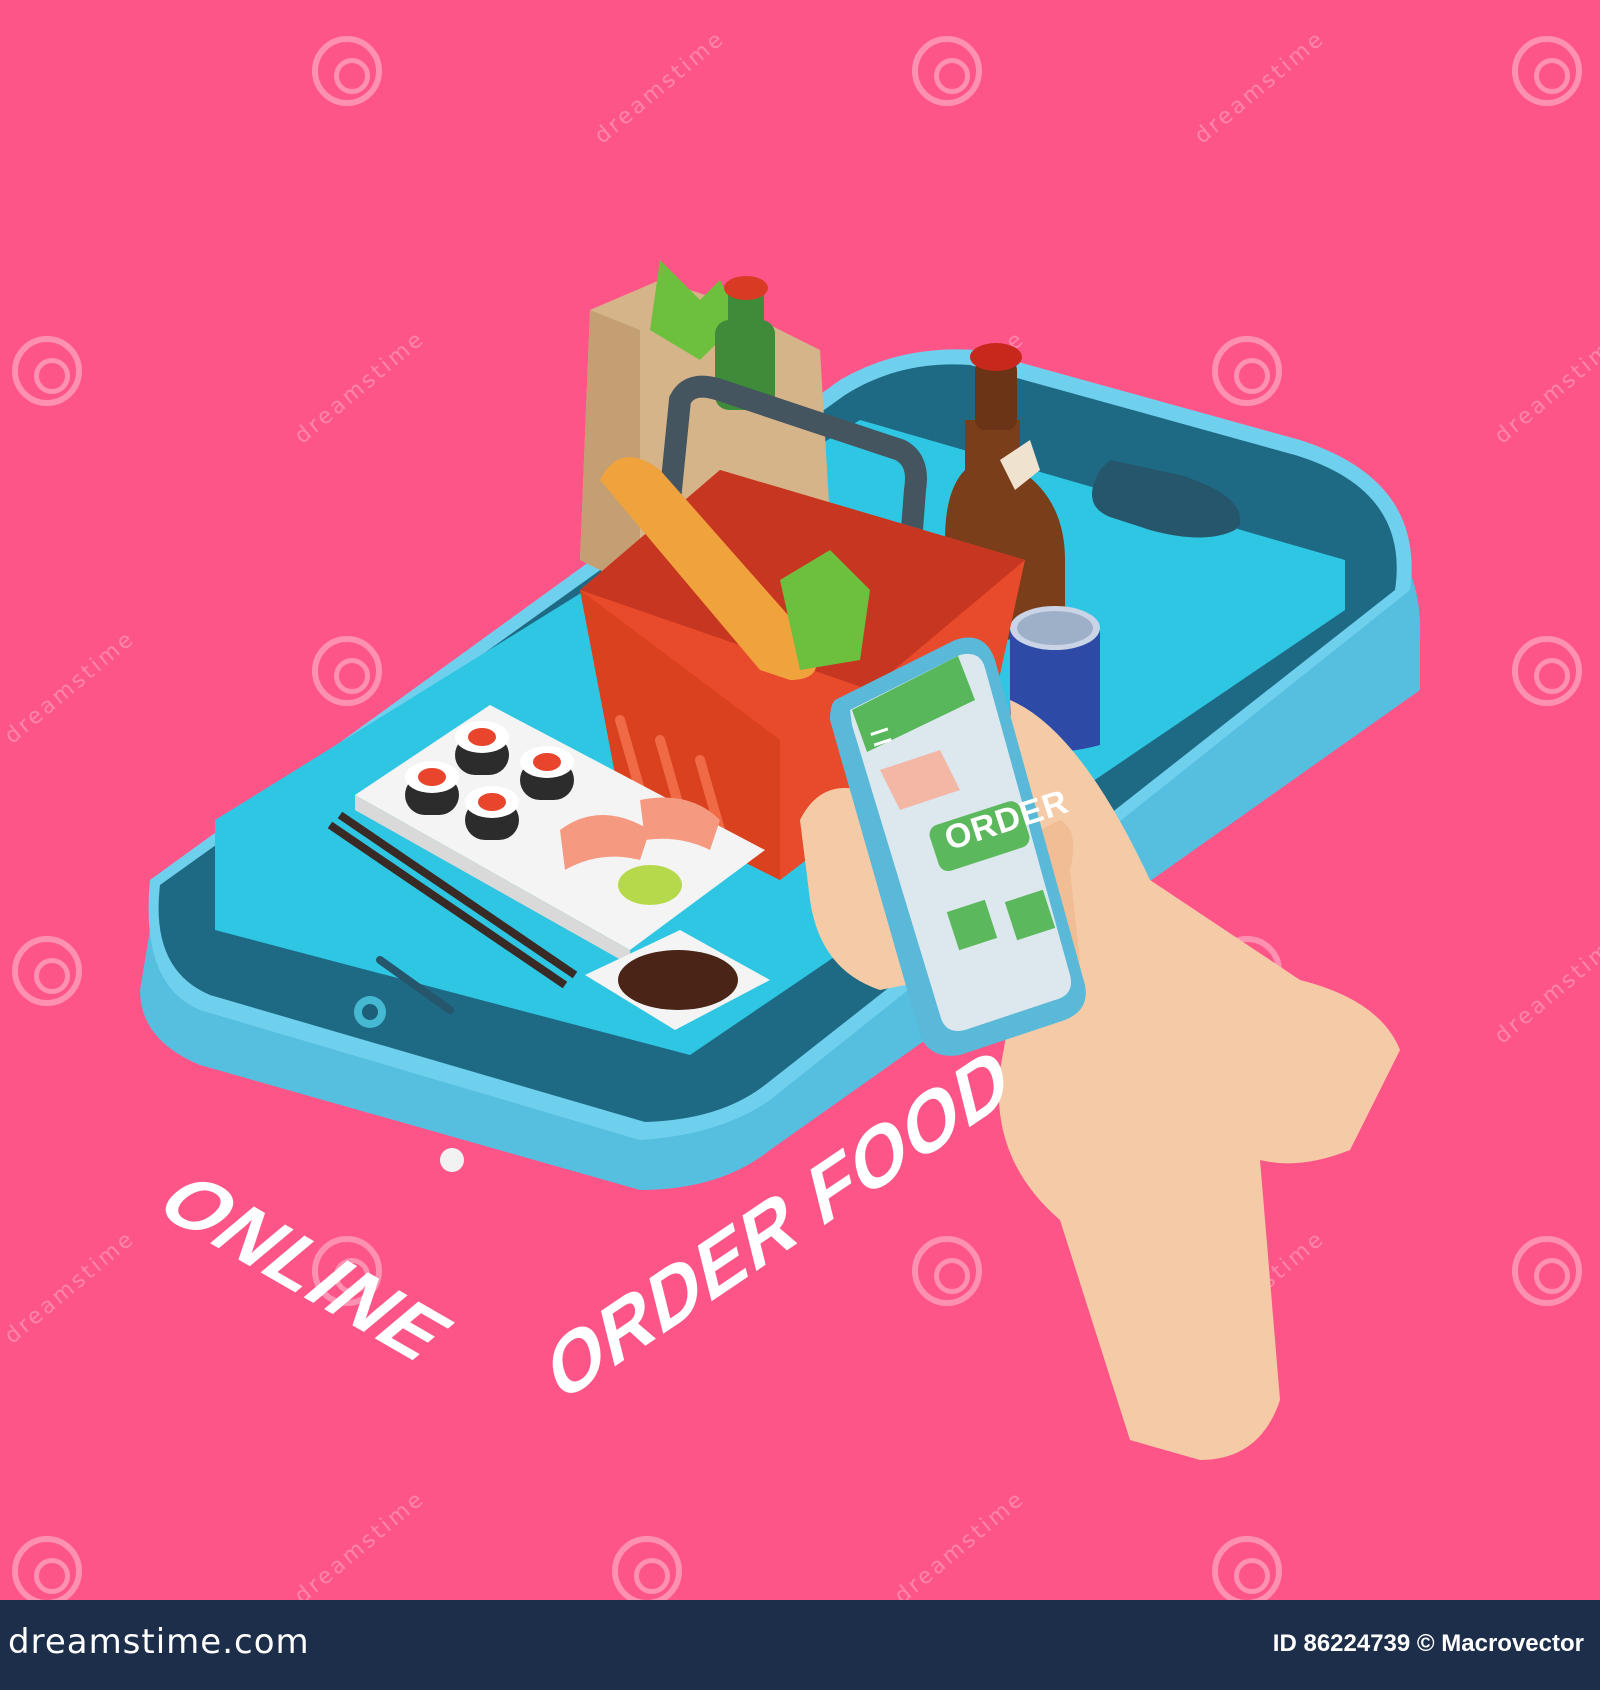  Describe the element at coordinates (1428, 1643) in the screenshot. I see `footer-image-id: ID 86224739 © Macrovector` at that location.